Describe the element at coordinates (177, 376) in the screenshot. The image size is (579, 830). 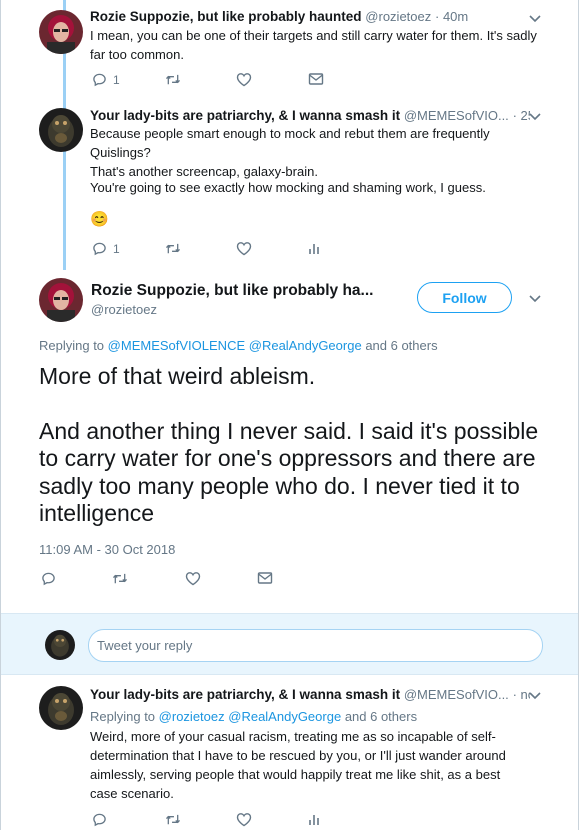
I see `main-paragraph-1: More of that weird ableism.` at that location.